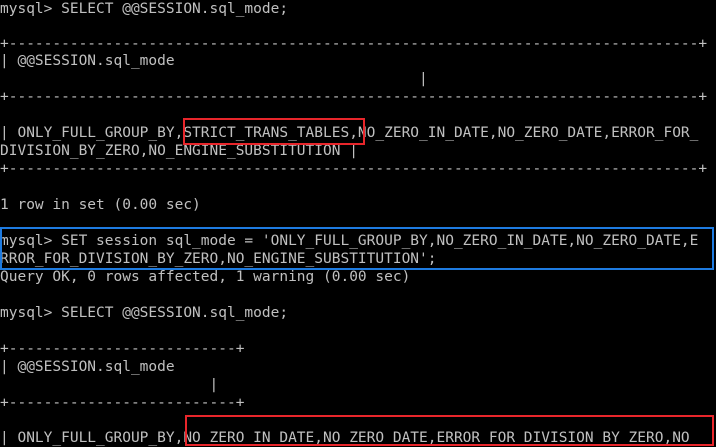 The height and width of the screenshot is (447, 716). Describe the element at coordinates (214, 79) in the screenshot. I see `table-header-cont: |` at that location.